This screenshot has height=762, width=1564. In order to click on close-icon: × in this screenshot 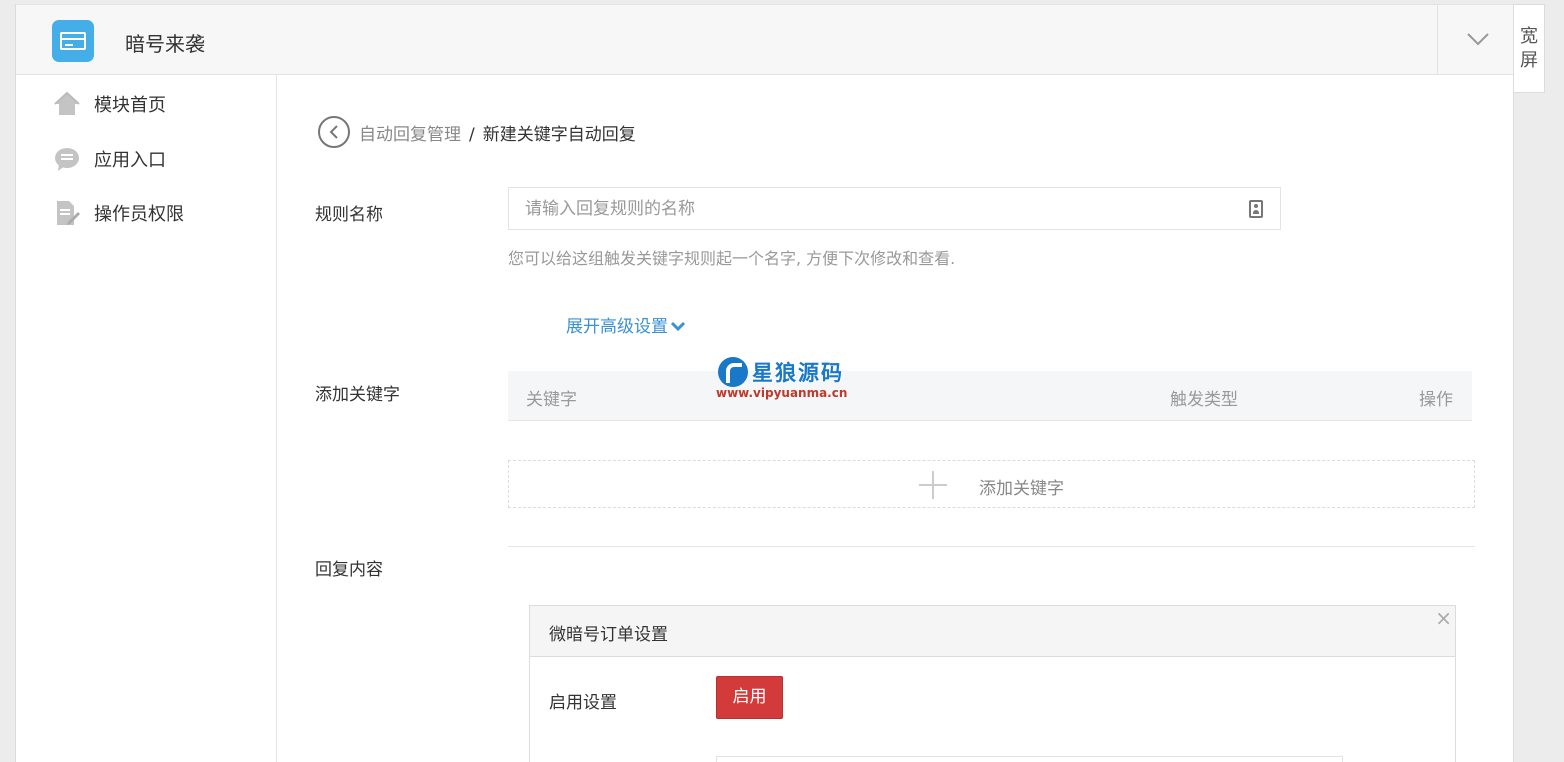, I will do `click(1443, 618)`.